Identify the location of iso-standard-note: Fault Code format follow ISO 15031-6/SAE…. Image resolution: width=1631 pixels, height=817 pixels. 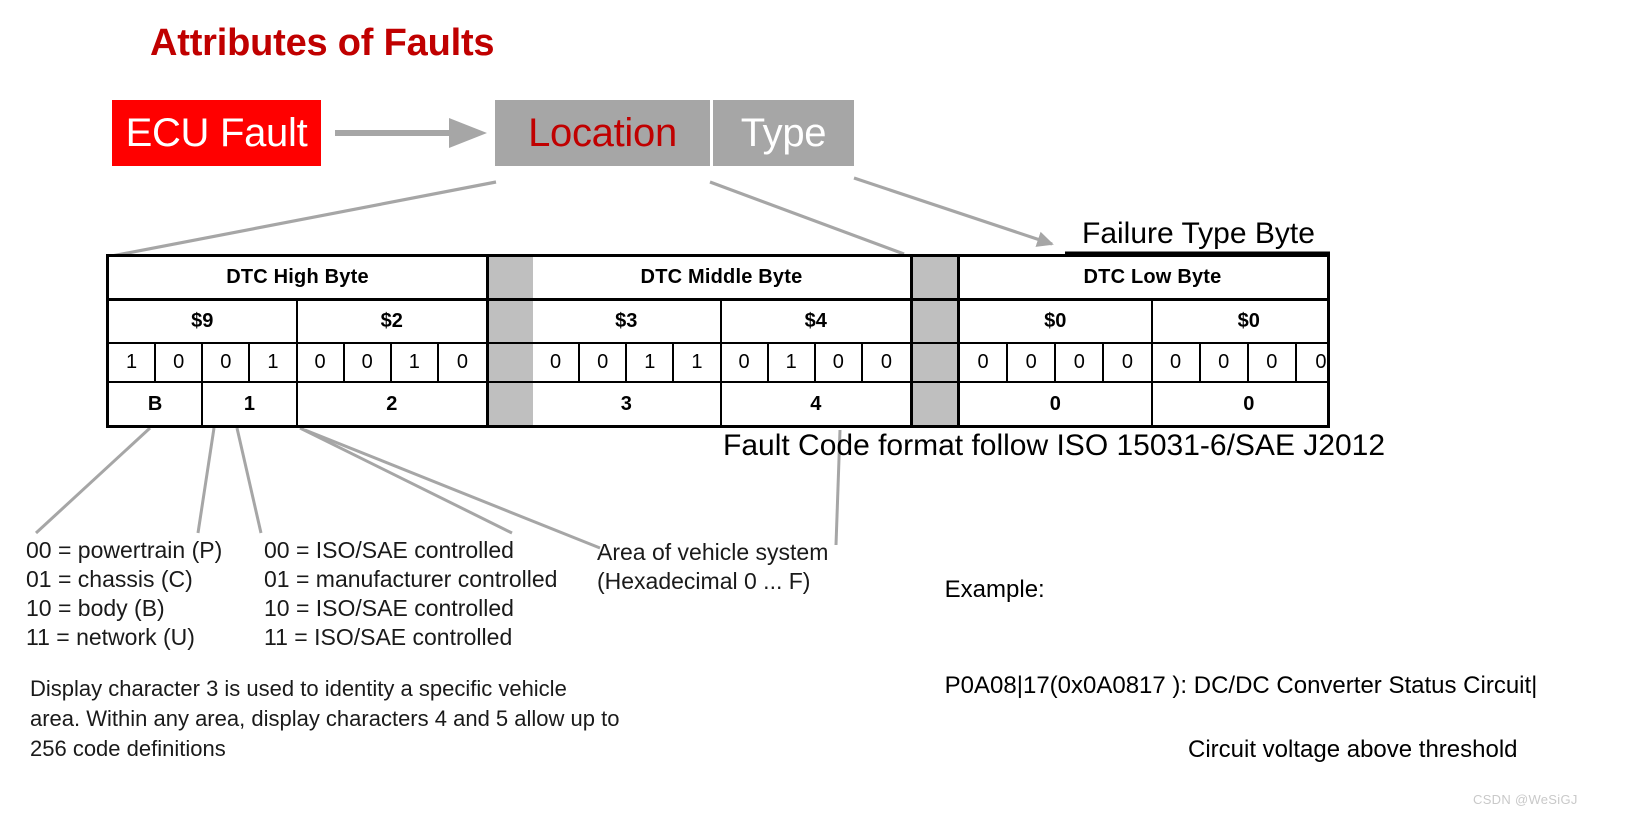
(1054, 445).